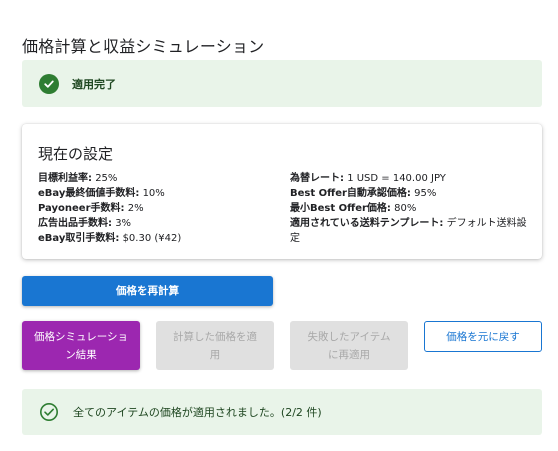 The width and height of the screenshot is (558, 451). What do you see at coordinates (158, 178) in the screenshot?
I see `setting-row: 目標利益率: 25%` at bounding box center [158, 178].